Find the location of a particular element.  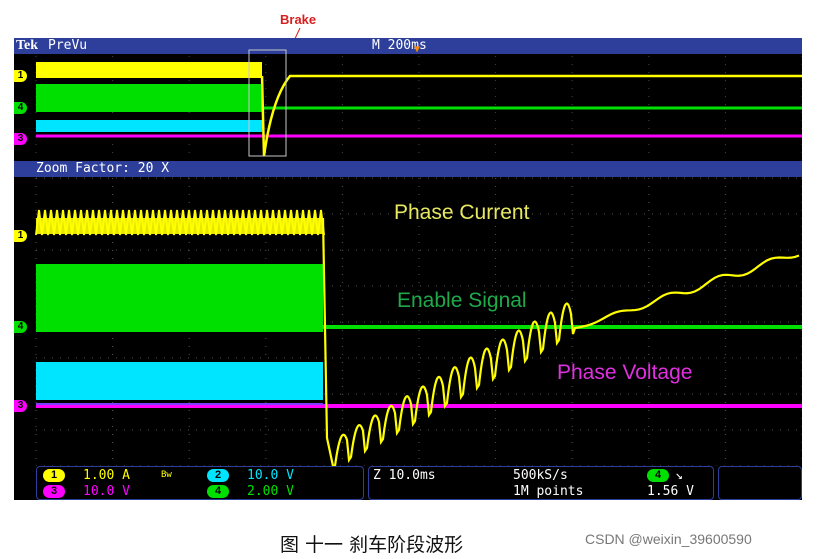

channel-scale-panel: 1 1.00 A Bw 2 10.0 V 3 10.0 V 4 2.00 V is located at coordinates (200, 483).